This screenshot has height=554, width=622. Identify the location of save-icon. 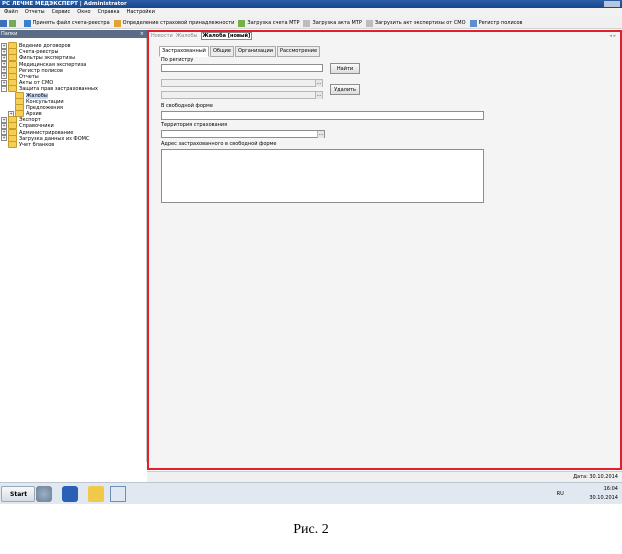
(3, 23).